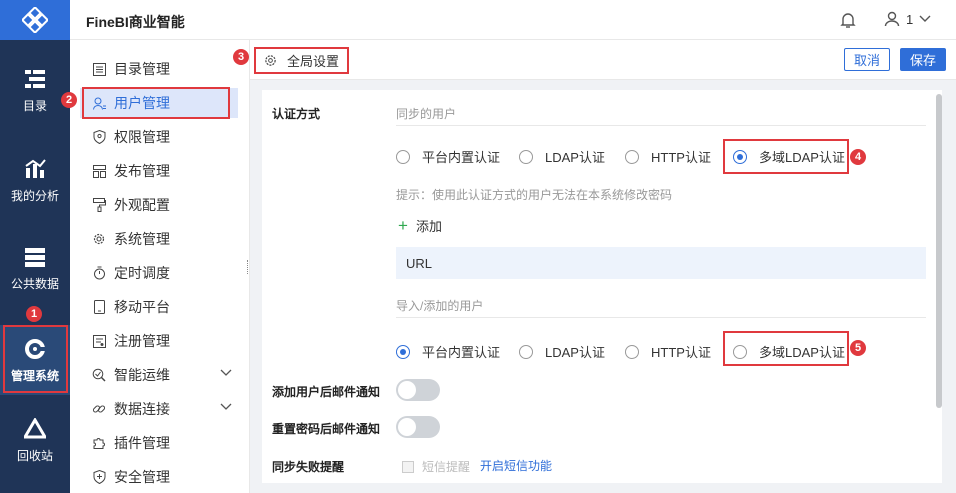 This screenshot has width=956, height=493. I want to click on mail-after-add-toggle, so click(418, 390).